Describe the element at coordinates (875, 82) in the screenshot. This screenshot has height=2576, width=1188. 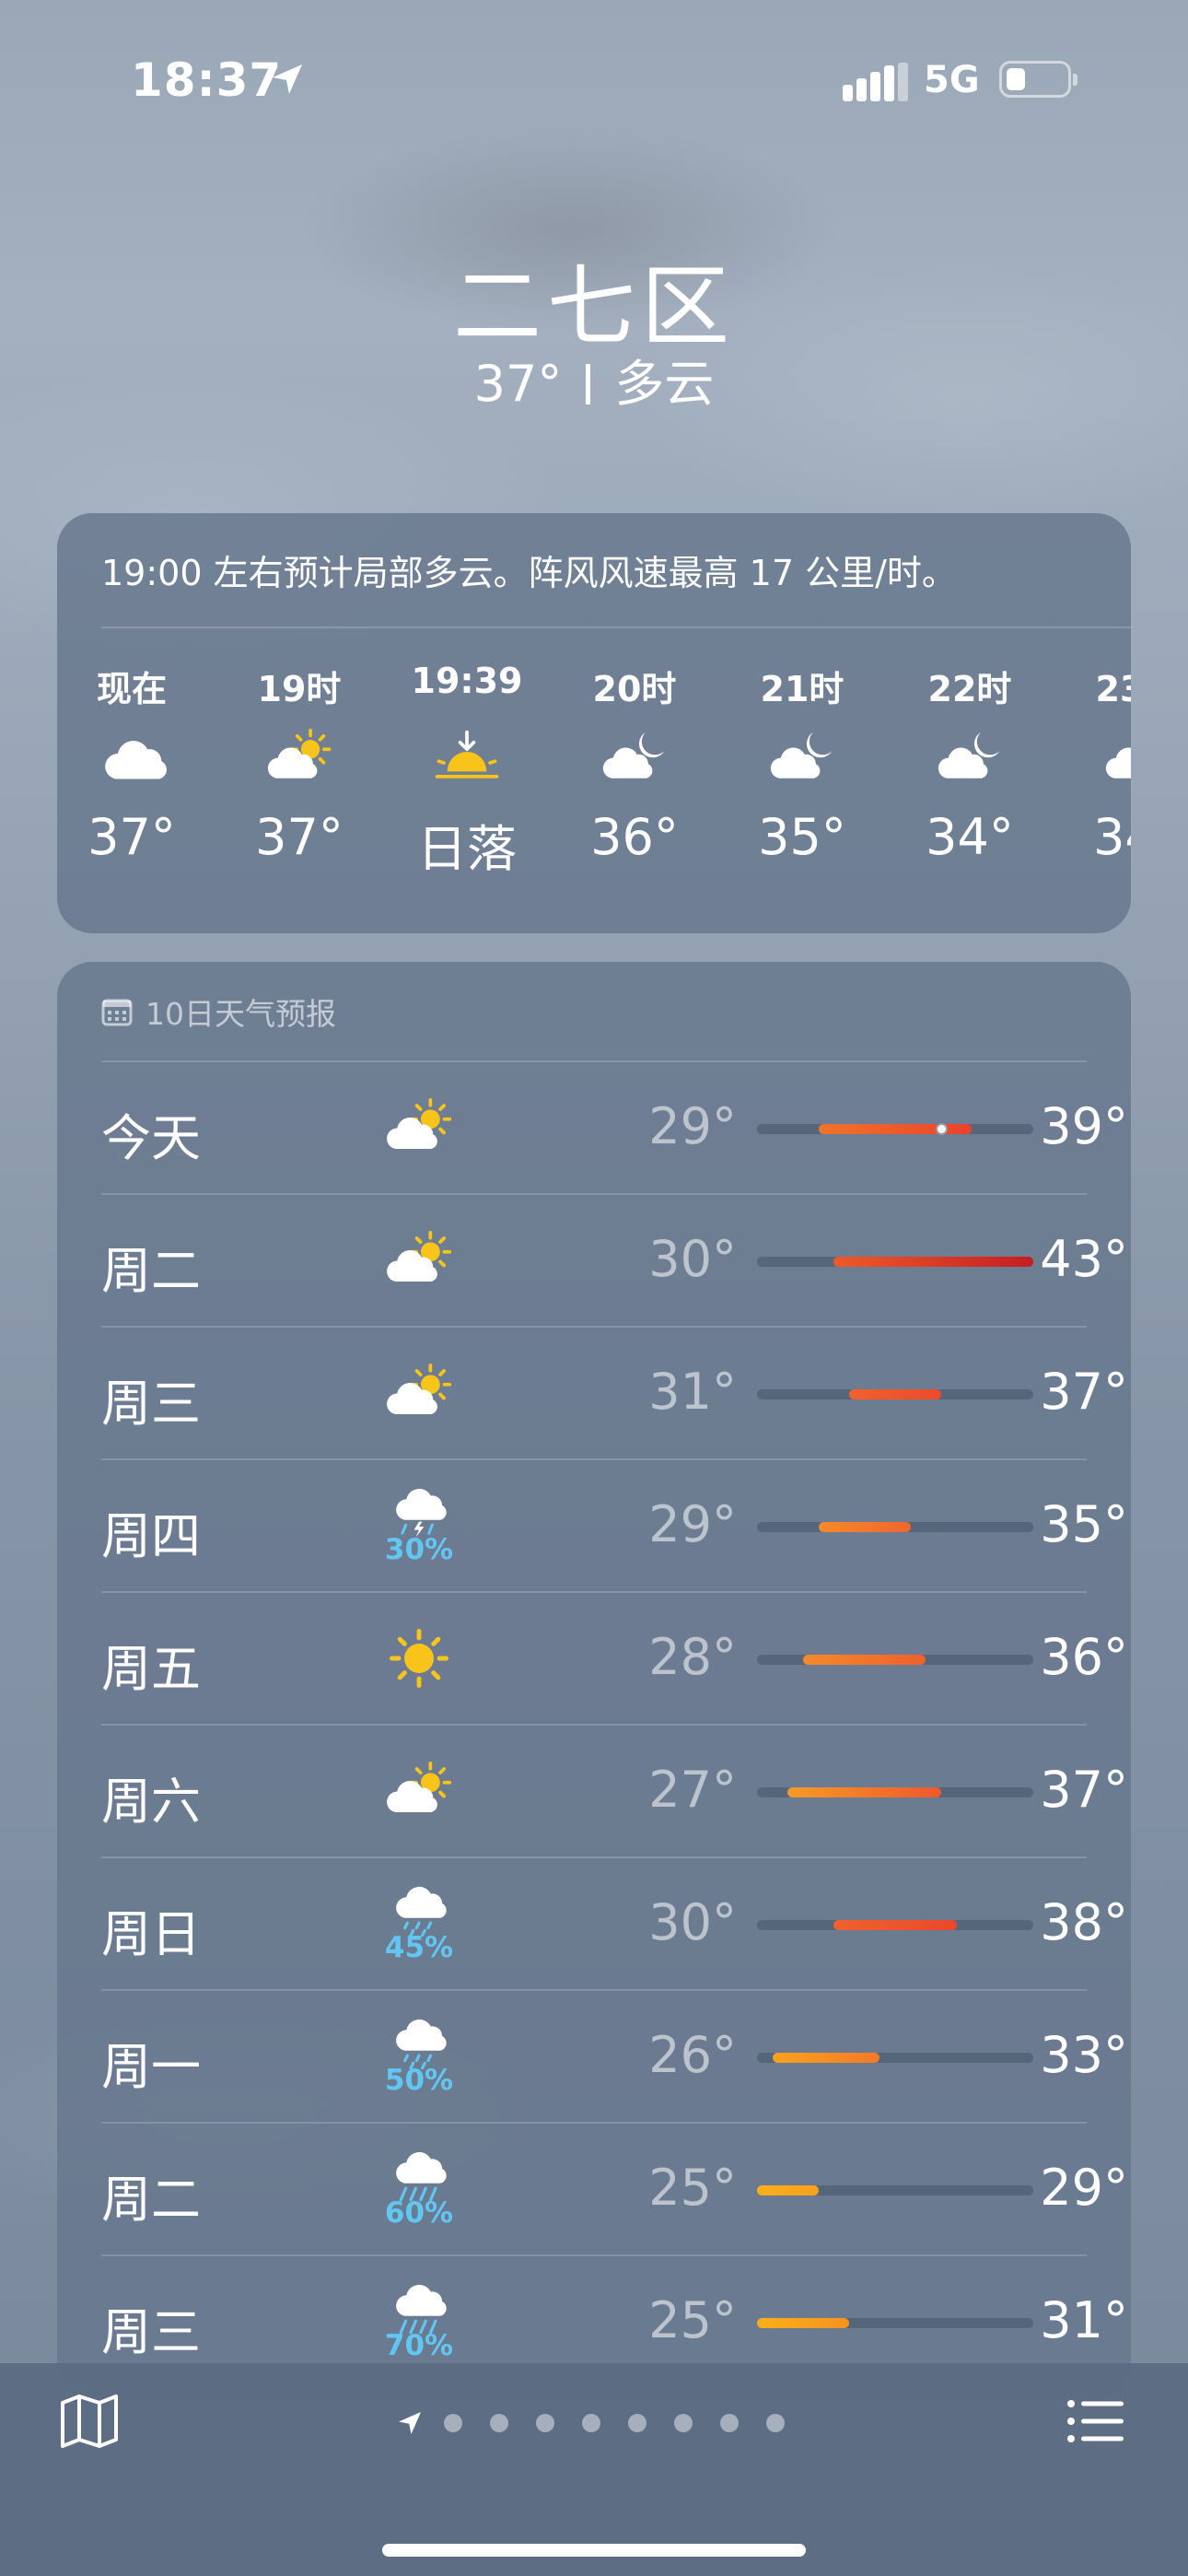
I see `signal-icon` at that location.